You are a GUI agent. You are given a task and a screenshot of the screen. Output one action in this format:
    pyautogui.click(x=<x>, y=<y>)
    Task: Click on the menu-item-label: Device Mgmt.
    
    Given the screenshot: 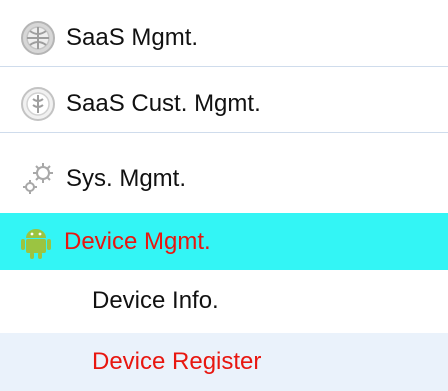 What is the action you would take?
    pyautogui.click(x=137, y=241)
    